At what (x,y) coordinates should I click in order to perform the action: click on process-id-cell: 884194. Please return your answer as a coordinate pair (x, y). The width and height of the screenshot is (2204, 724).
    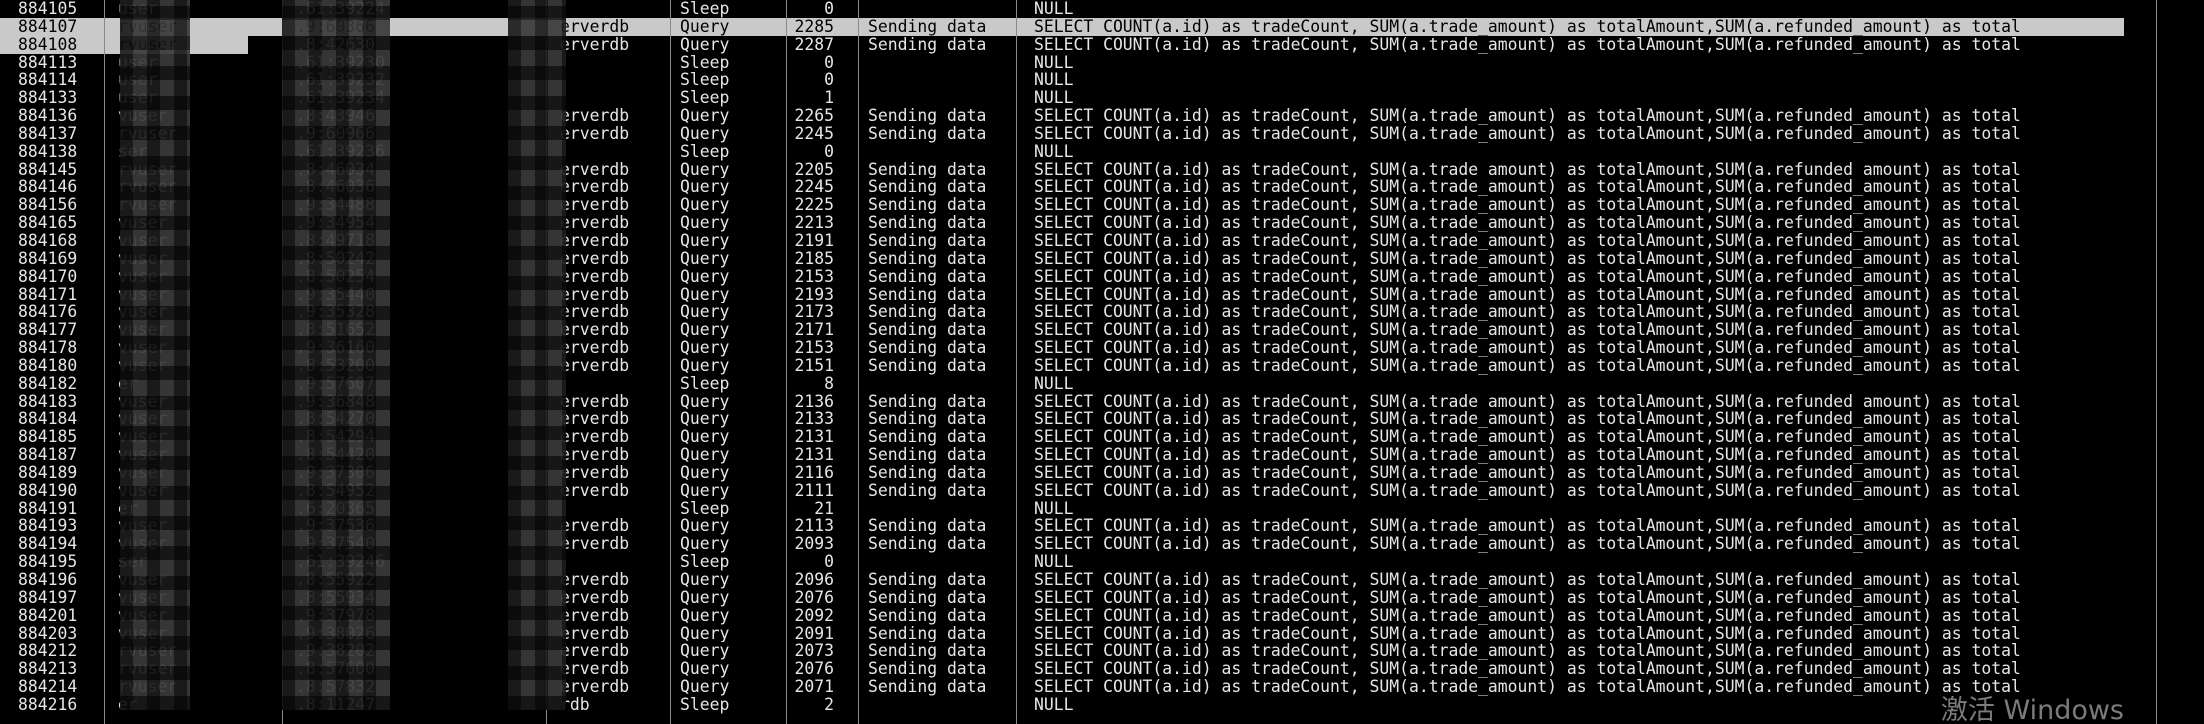
    Looking at the image, I should click on (48, 544).